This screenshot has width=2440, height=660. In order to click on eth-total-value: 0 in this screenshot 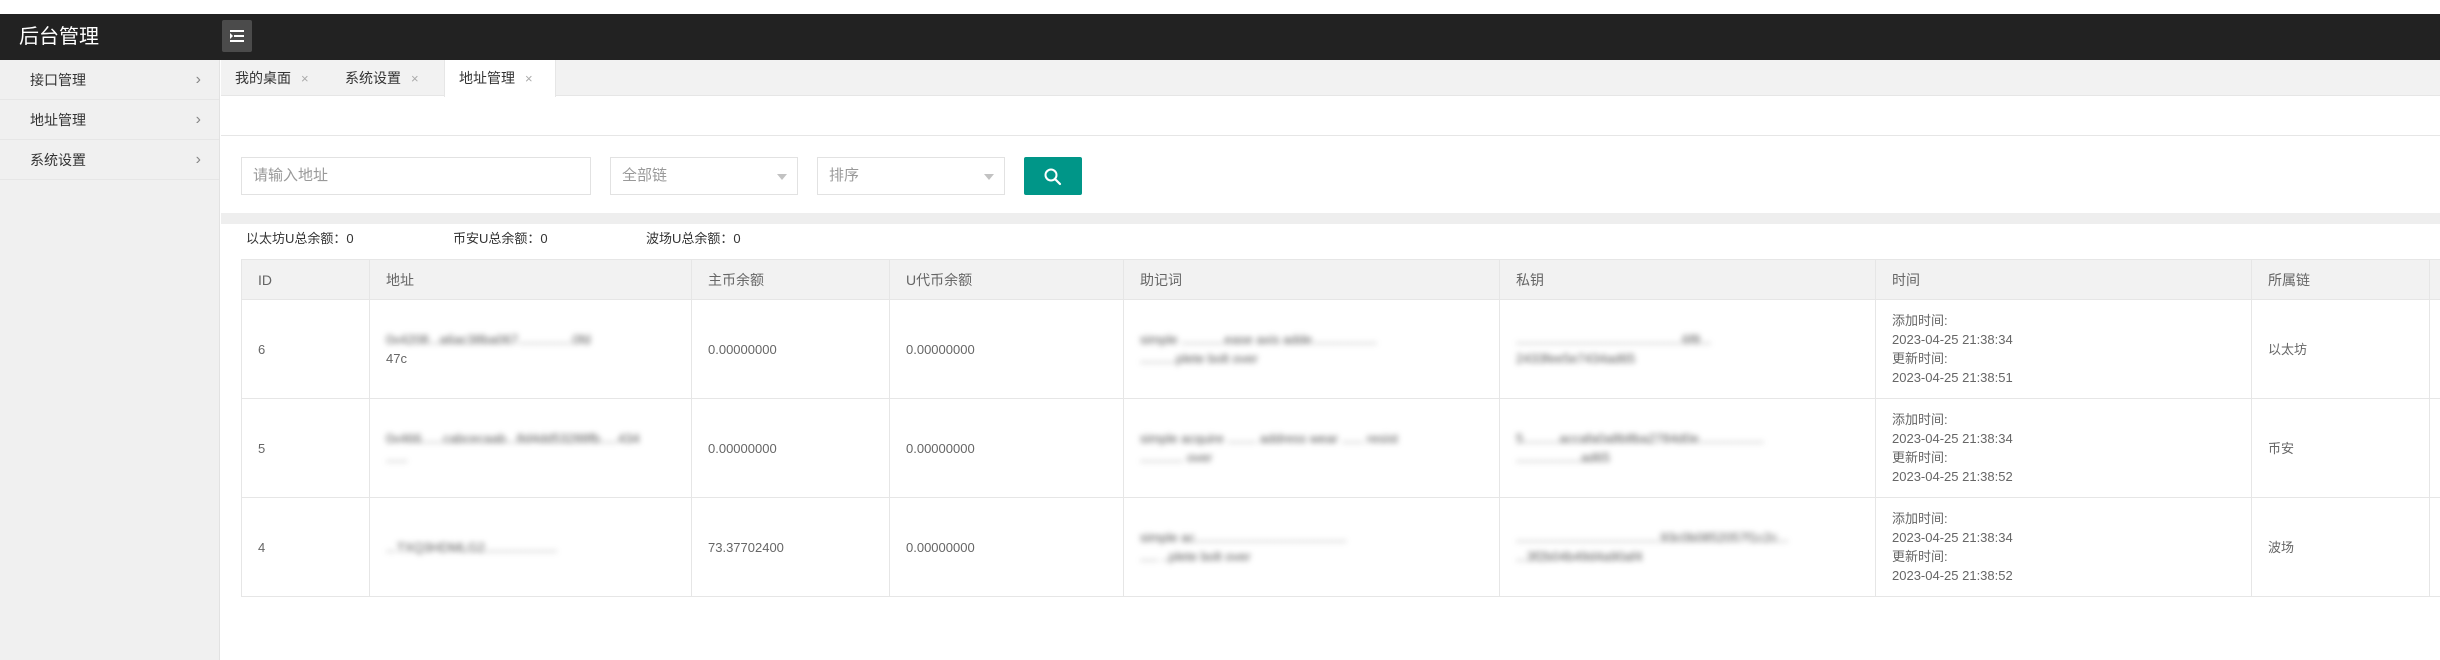, I will do `click(350, 238)`.